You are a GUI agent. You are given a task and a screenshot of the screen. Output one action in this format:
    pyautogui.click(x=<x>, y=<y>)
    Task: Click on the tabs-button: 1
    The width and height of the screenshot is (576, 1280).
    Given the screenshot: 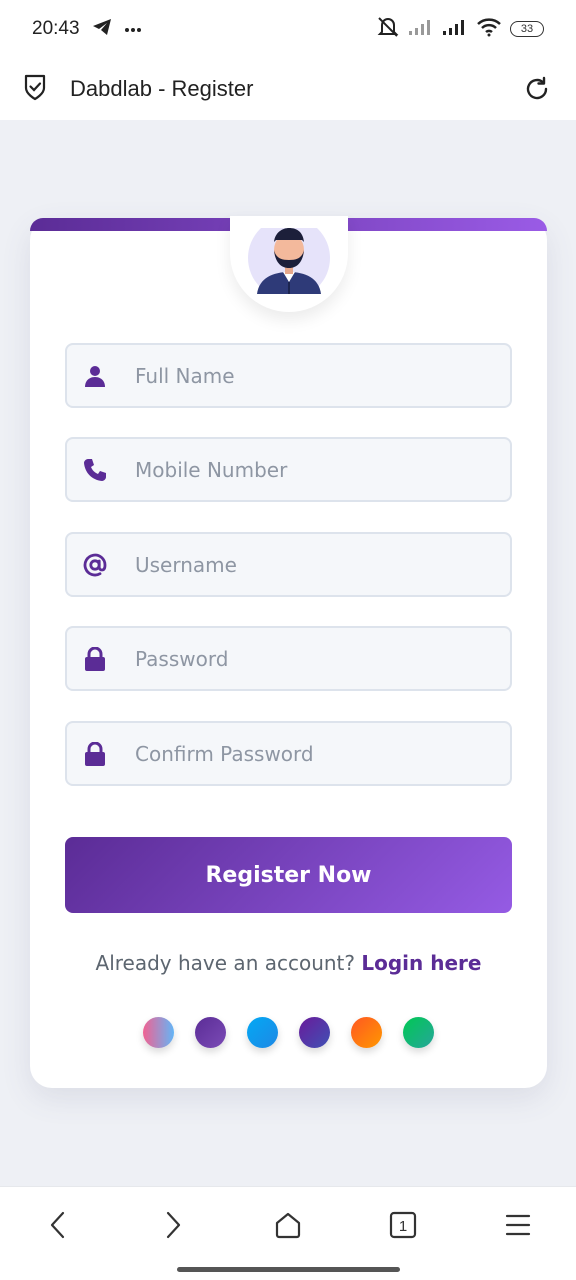 What is the action you would take?
    pyautogui.click(x=403, y=1225)
    